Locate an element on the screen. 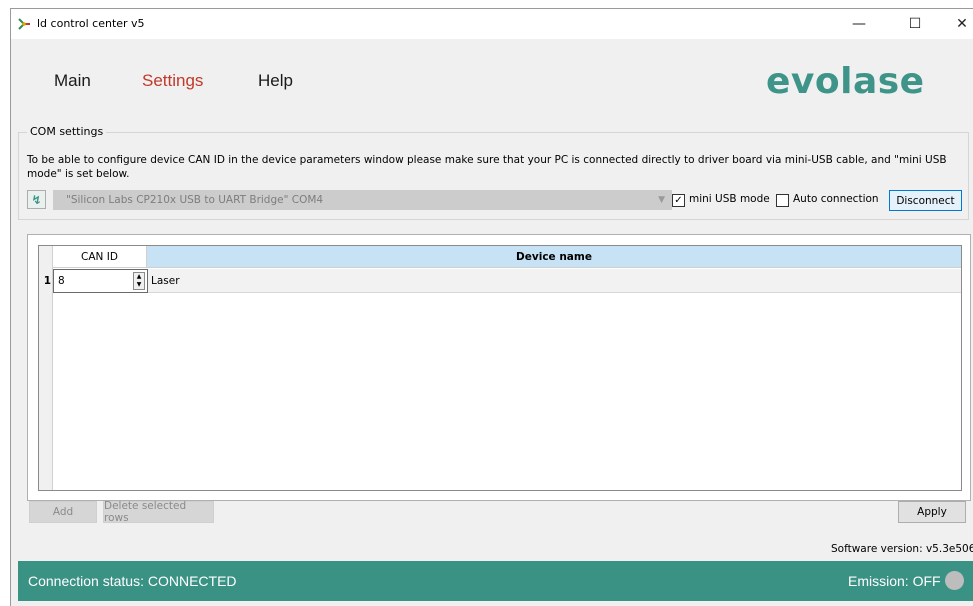 The width and height of the screenshot is (973, 606). apply-button: Apply is located at coordinates (932, 512).